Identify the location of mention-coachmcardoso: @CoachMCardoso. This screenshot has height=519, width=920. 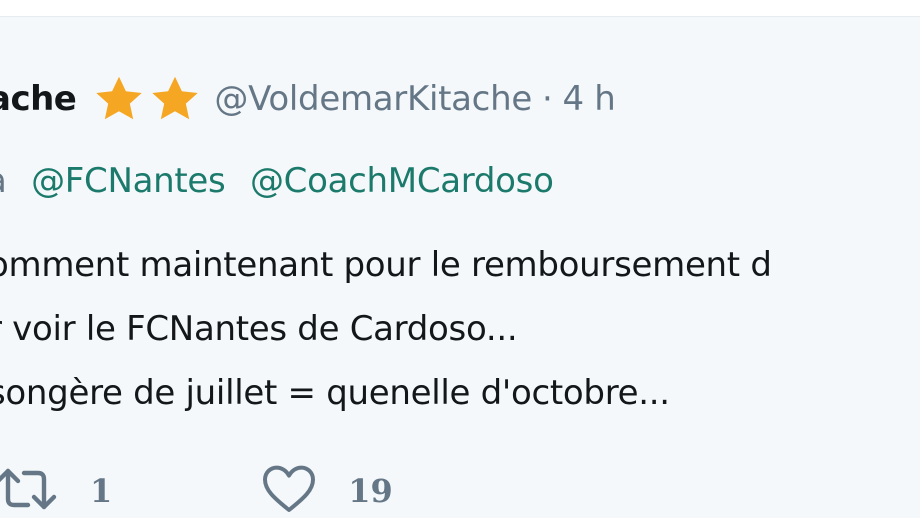
(402, 181).